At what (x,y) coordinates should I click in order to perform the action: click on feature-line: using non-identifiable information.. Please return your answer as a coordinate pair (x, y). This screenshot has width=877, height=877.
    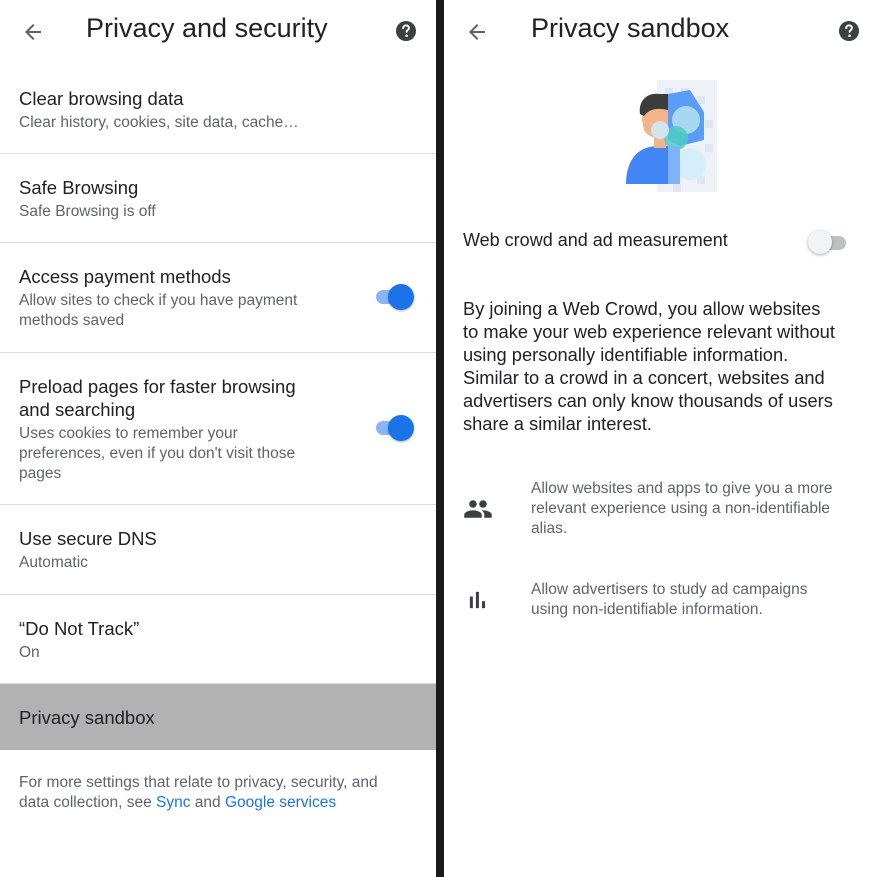
    Looking at the image, I should click on (647, 609).